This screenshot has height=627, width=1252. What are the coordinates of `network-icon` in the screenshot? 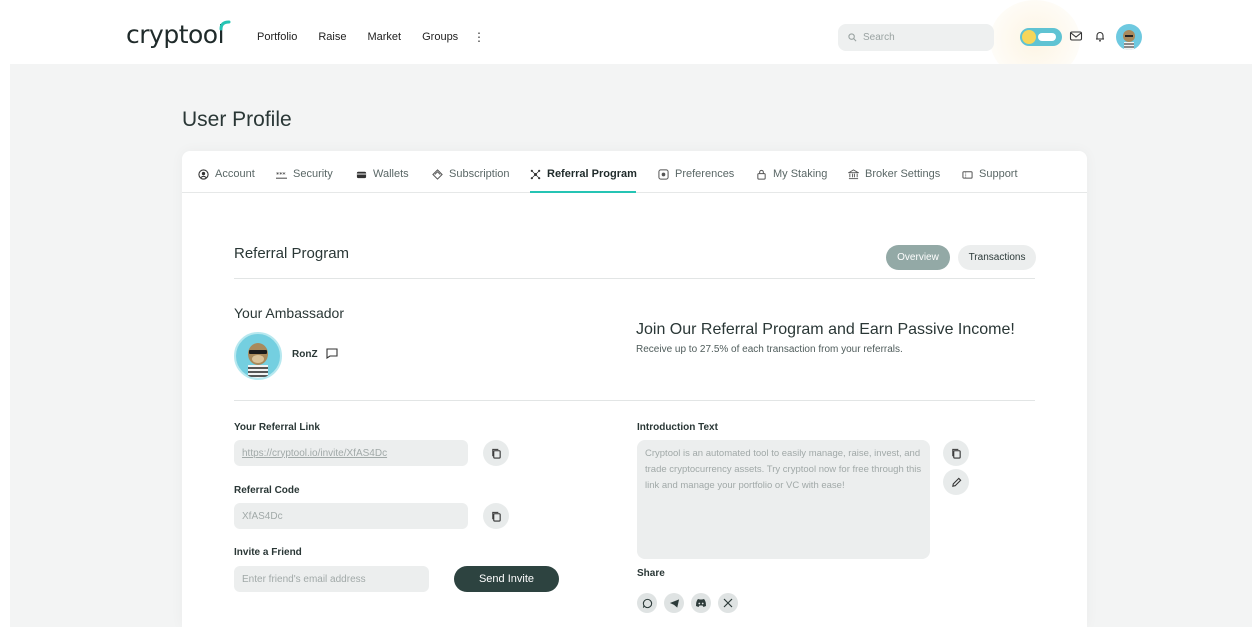 It's located at (535, 174).